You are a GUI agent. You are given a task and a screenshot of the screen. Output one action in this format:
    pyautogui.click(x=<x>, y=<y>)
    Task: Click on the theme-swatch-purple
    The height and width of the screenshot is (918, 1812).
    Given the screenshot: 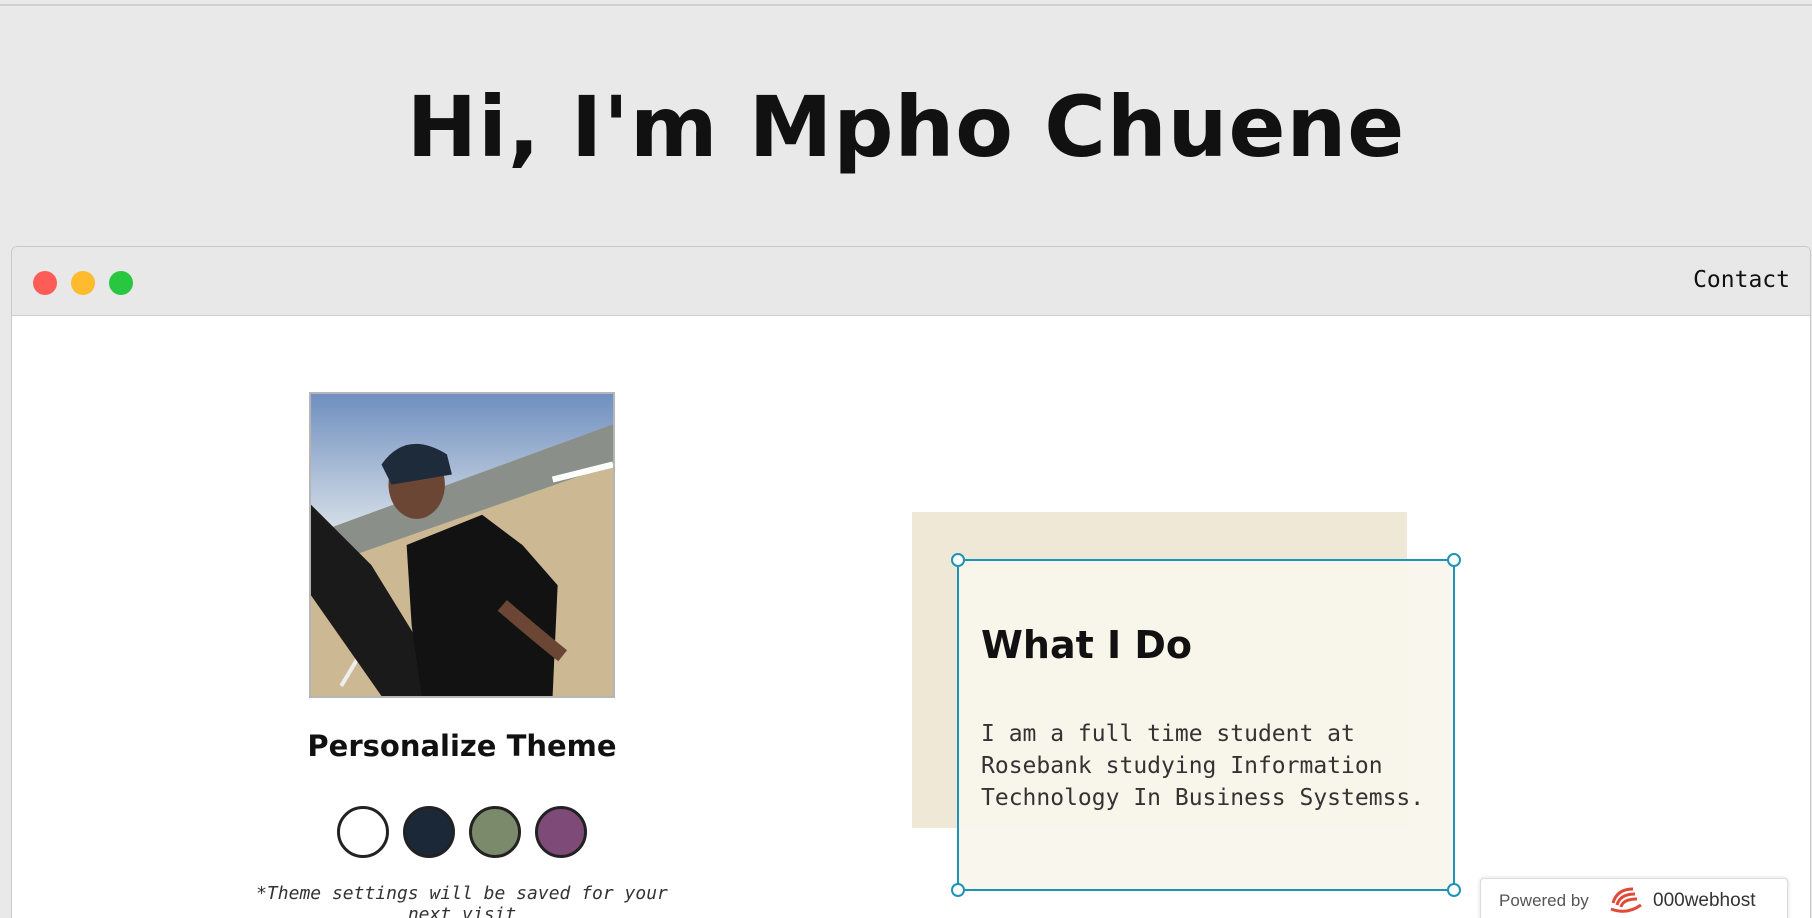 What is the action you would take?
    pyautogui.click(x=561, y=832)
    